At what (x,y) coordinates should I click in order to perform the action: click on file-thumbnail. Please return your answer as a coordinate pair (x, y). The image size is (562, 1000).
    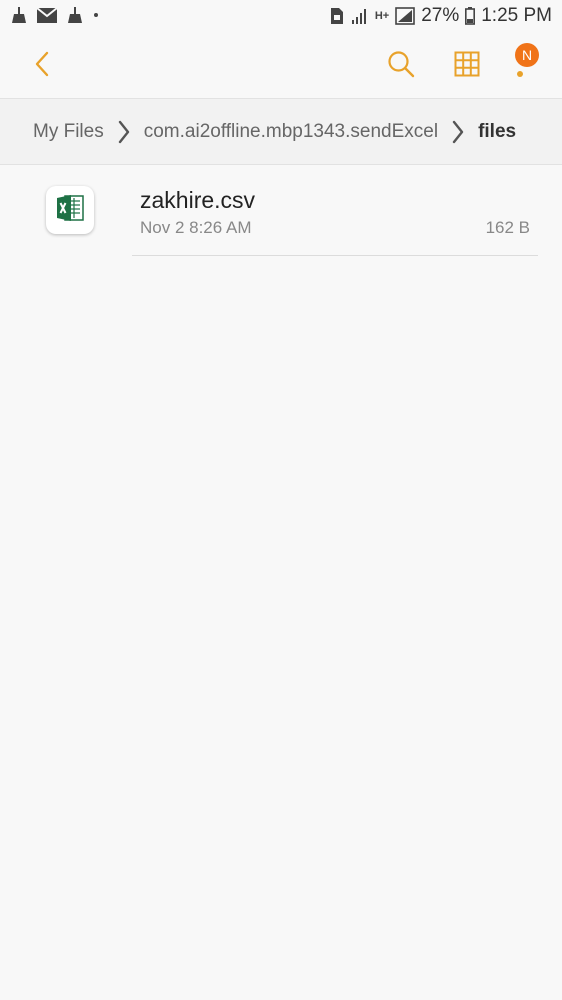
    Looking at the image, I should click on (70, 210).